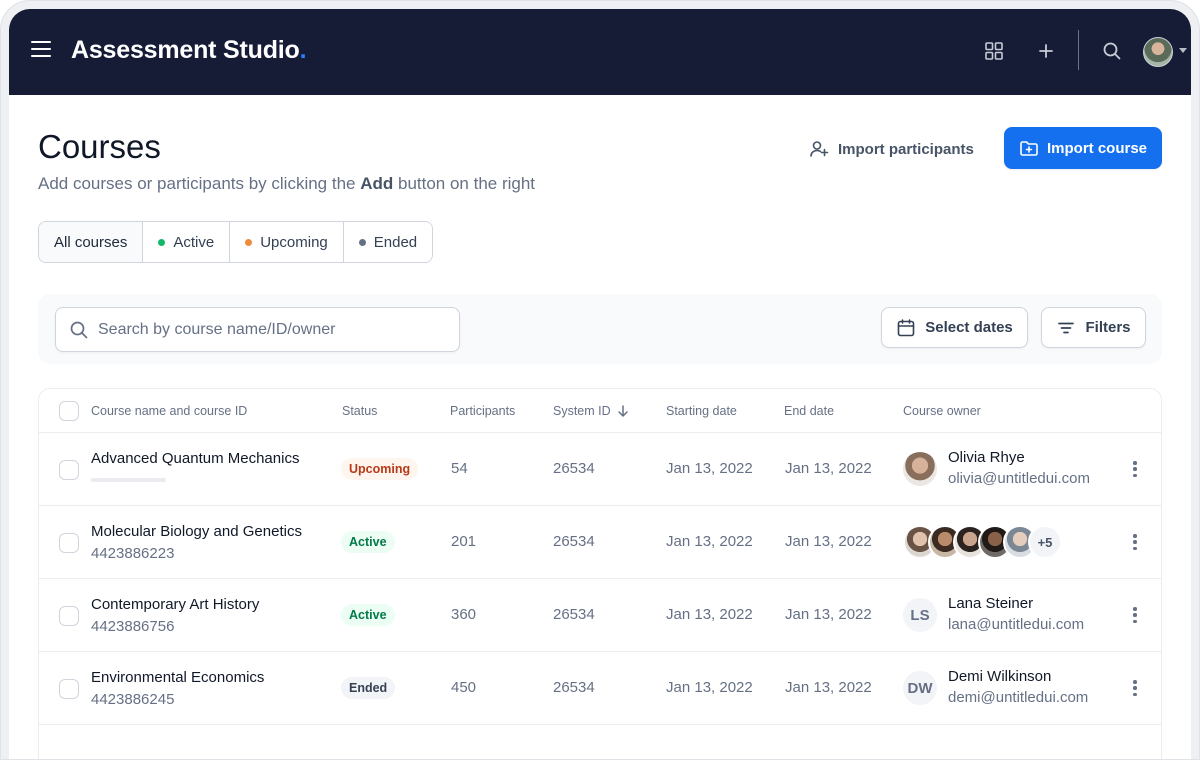 The width and height of the screenshot is (1200, 760). Describe the element at coordinates (388, 242) in the screenshot. I see `segment-ended: Ended` at that location.